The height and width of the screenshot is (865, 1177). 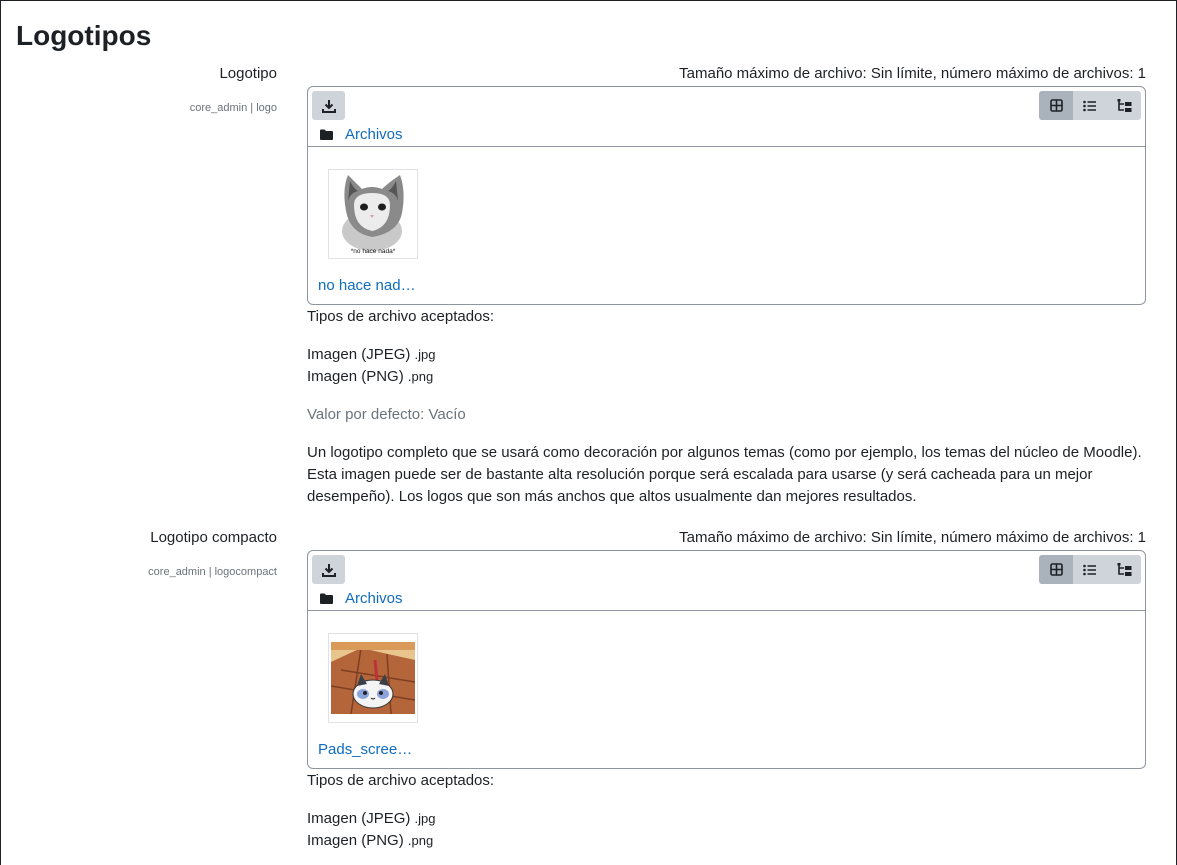 I want to click on setting-key: core_admin | logo, so click(x=233, y=108).